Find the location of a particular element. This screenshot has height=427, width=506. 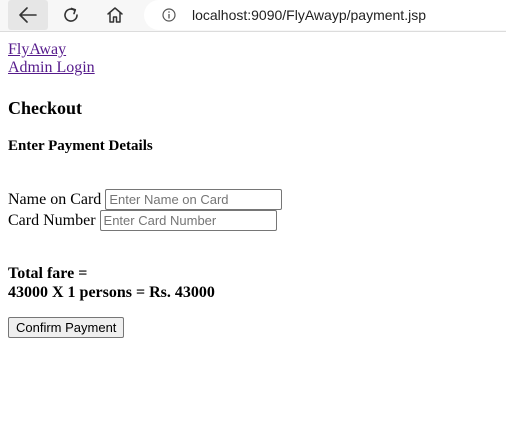

back-arrow-icon is located at coordinates (28, 15).